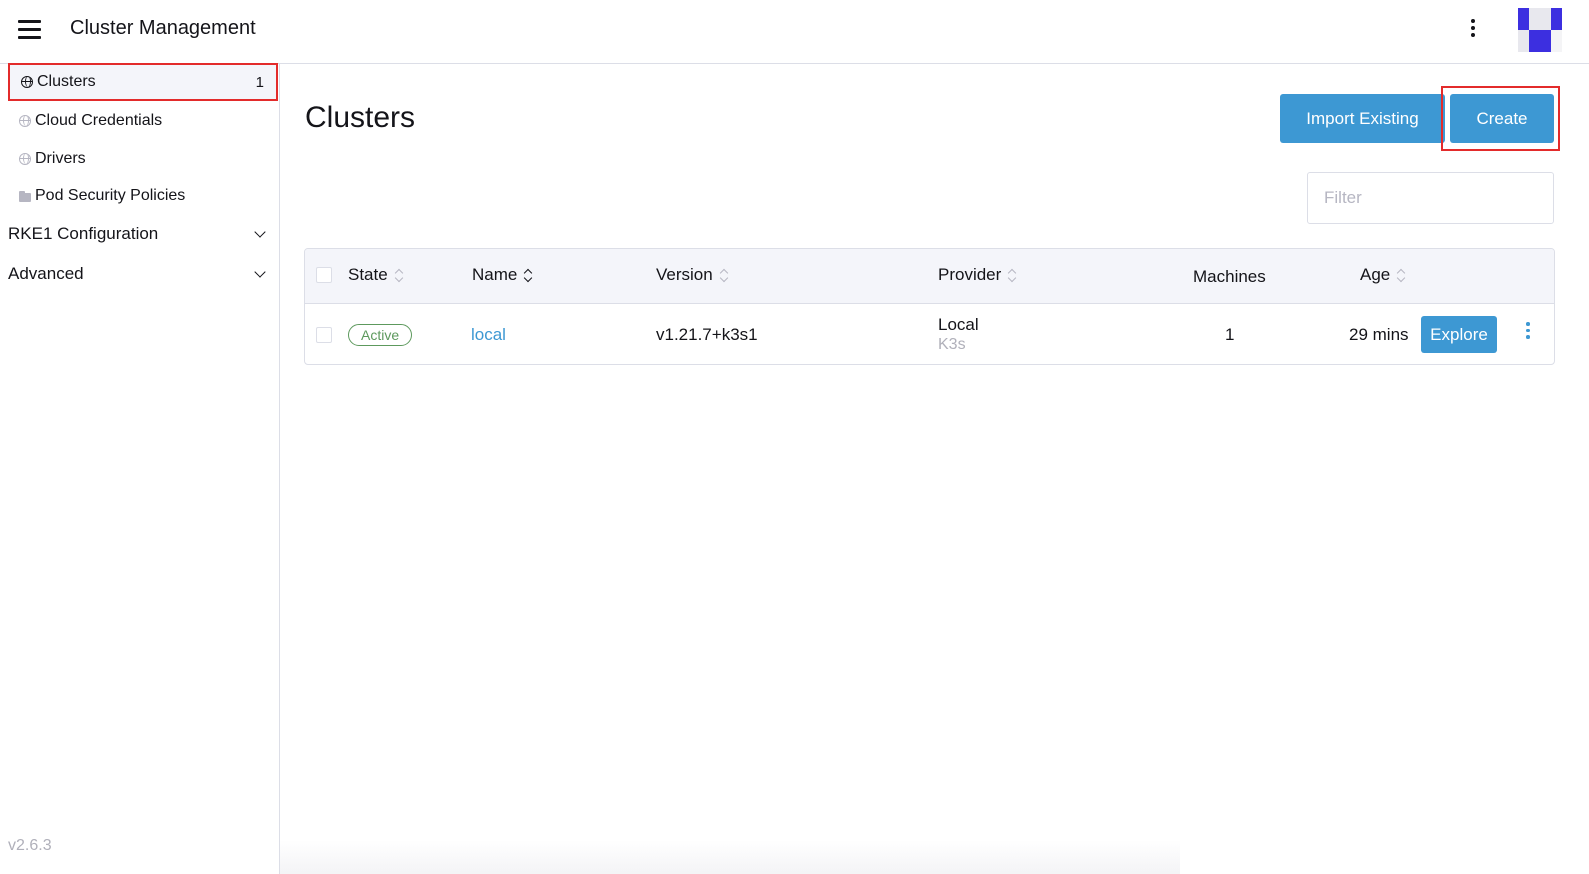 The height and width of the screenshot is (874, 1589). I want to click on column-header-label: Machines, so click(1229, 276).